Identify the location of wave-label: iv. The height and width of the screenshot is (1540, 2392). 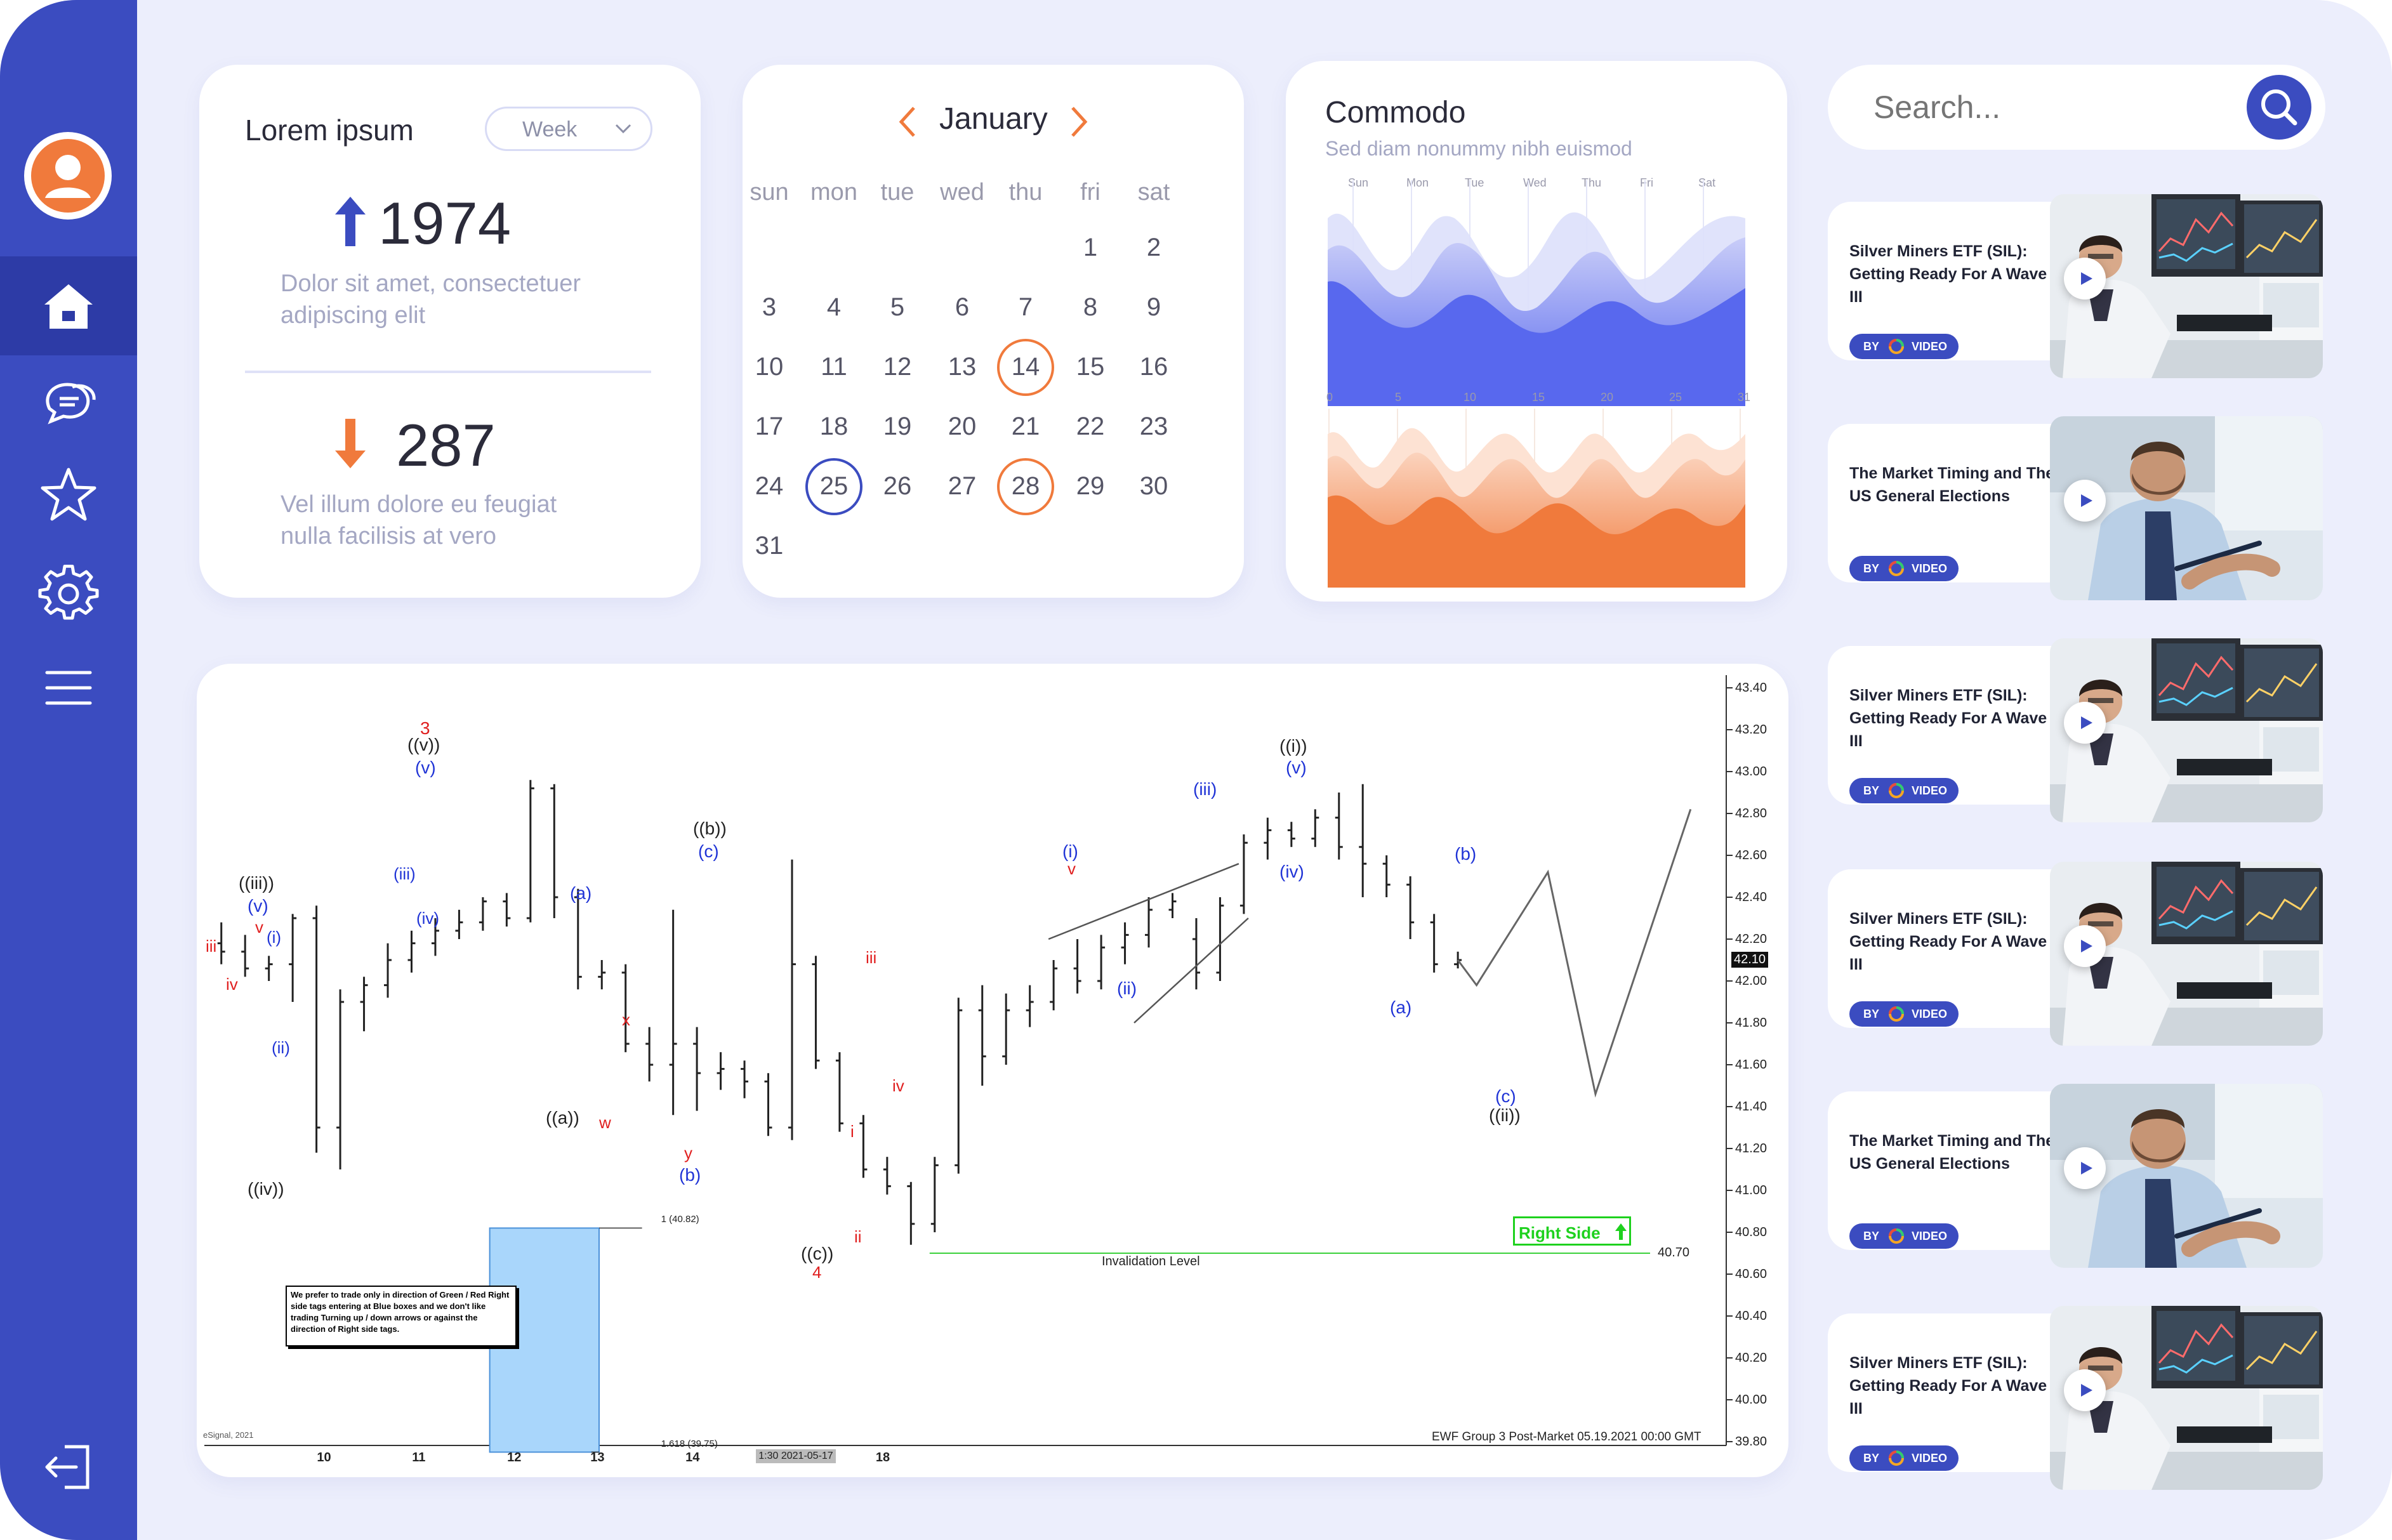
(232, 985).